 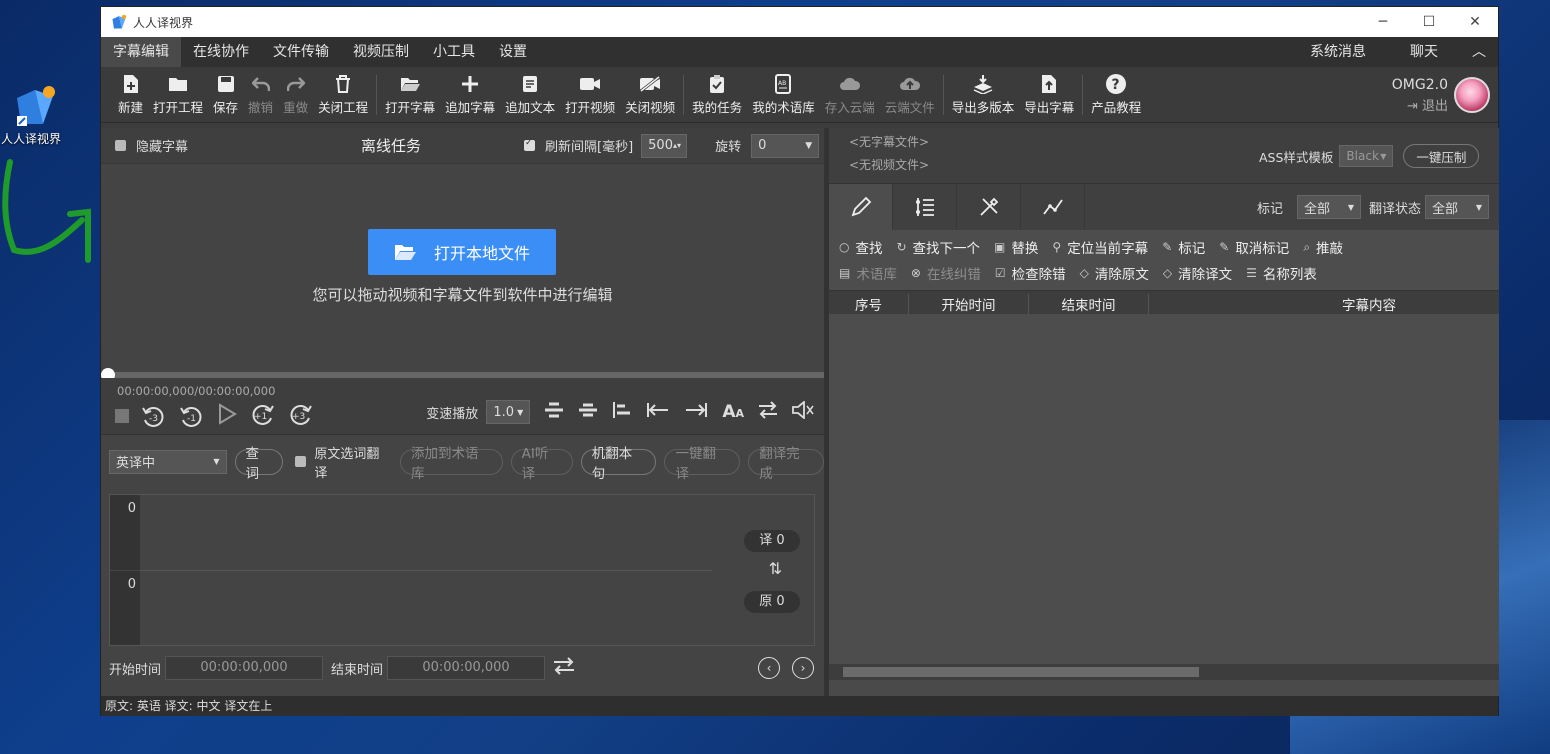 What do you see at coordinates (508, 412) in the screenshot?
I see `speed-select: 1.0 ▼` at bounding box center [508, 412].